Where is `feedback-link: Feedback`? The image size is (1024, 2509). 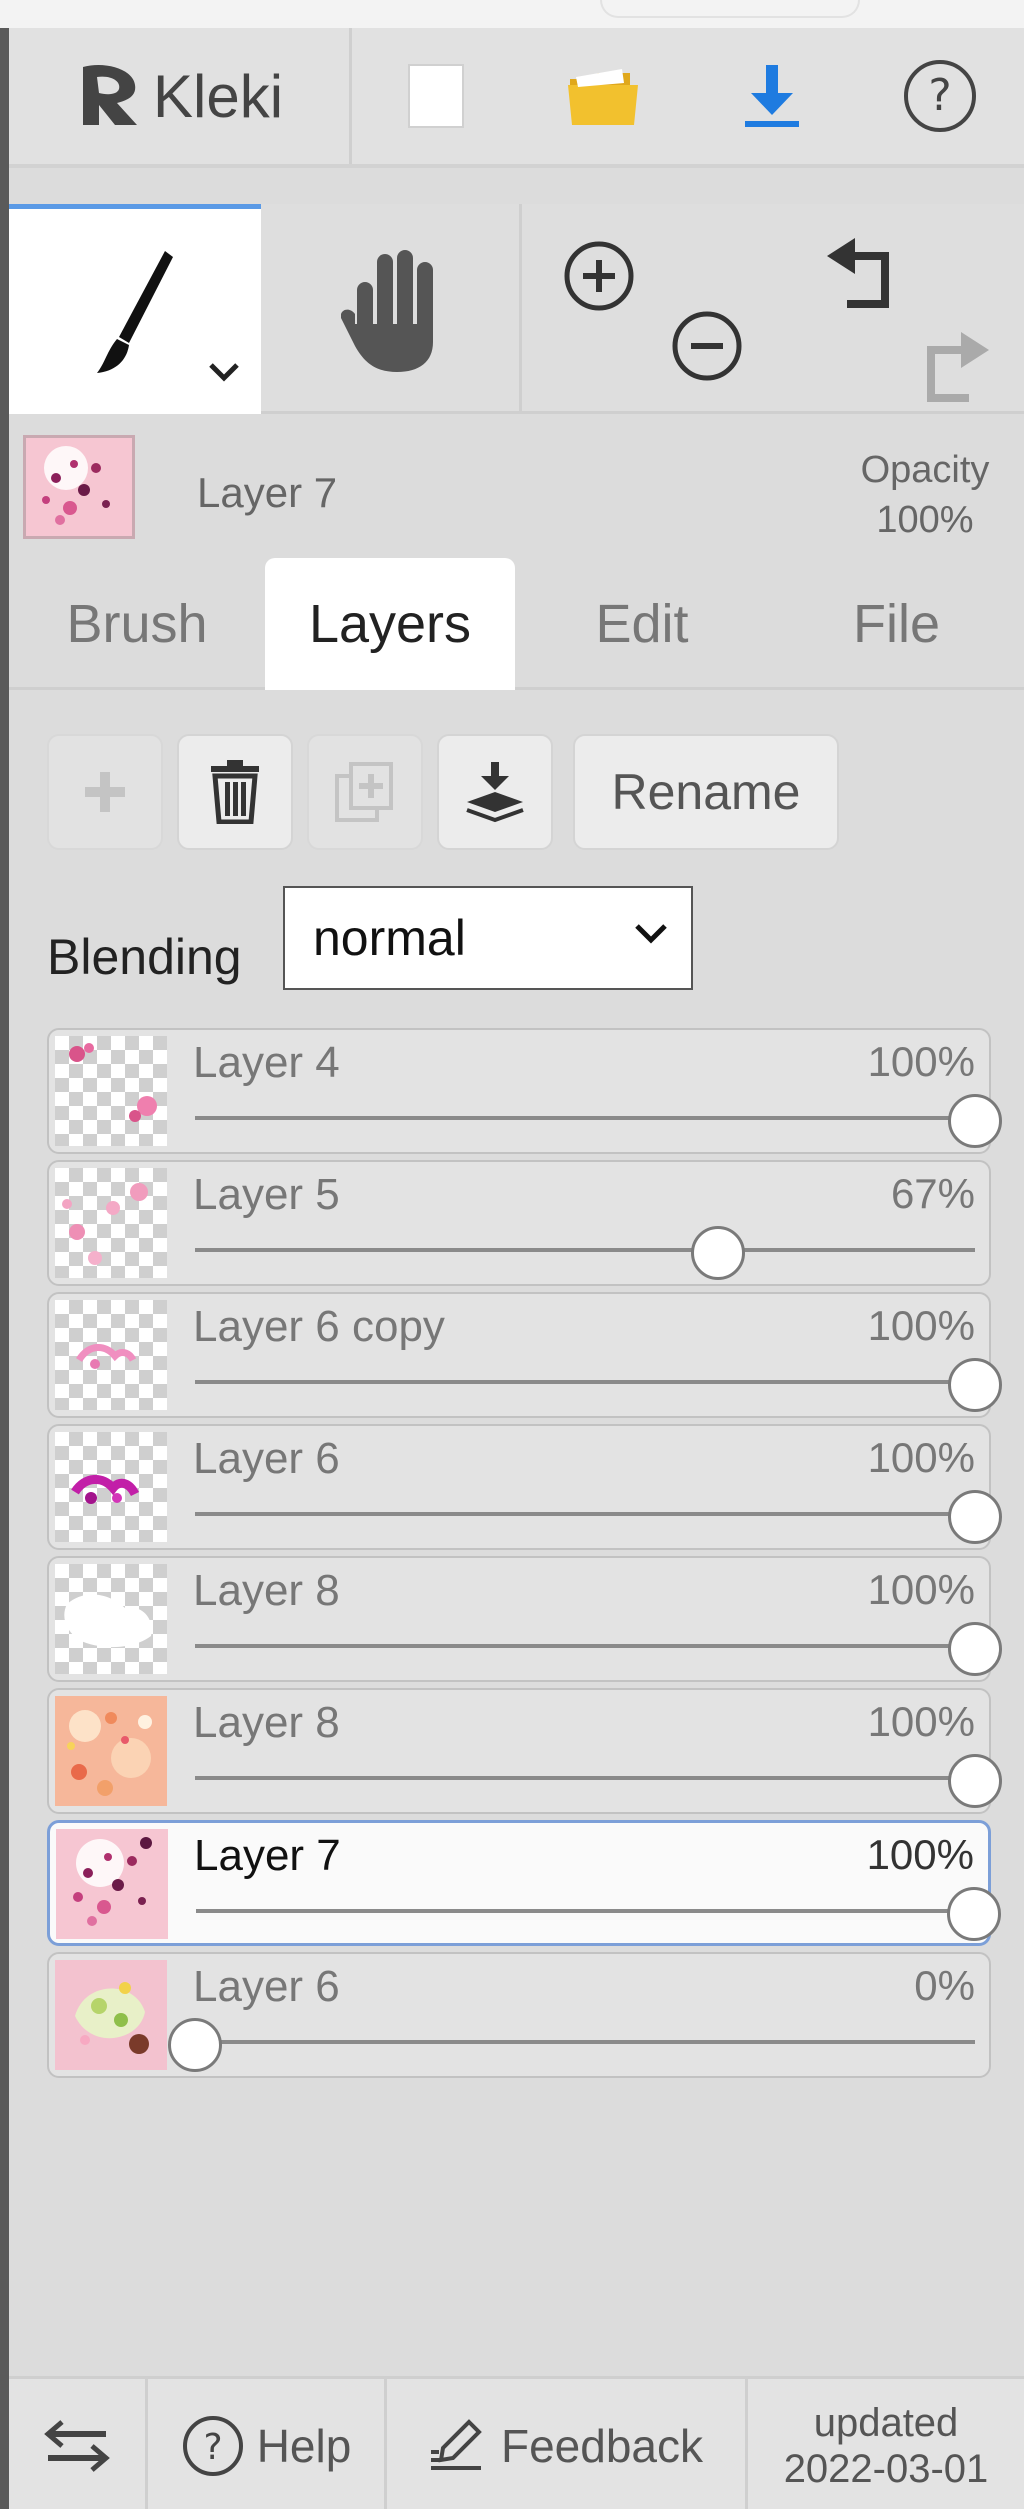
feedback-link: Feedback is located at coordinates (566, 2444).